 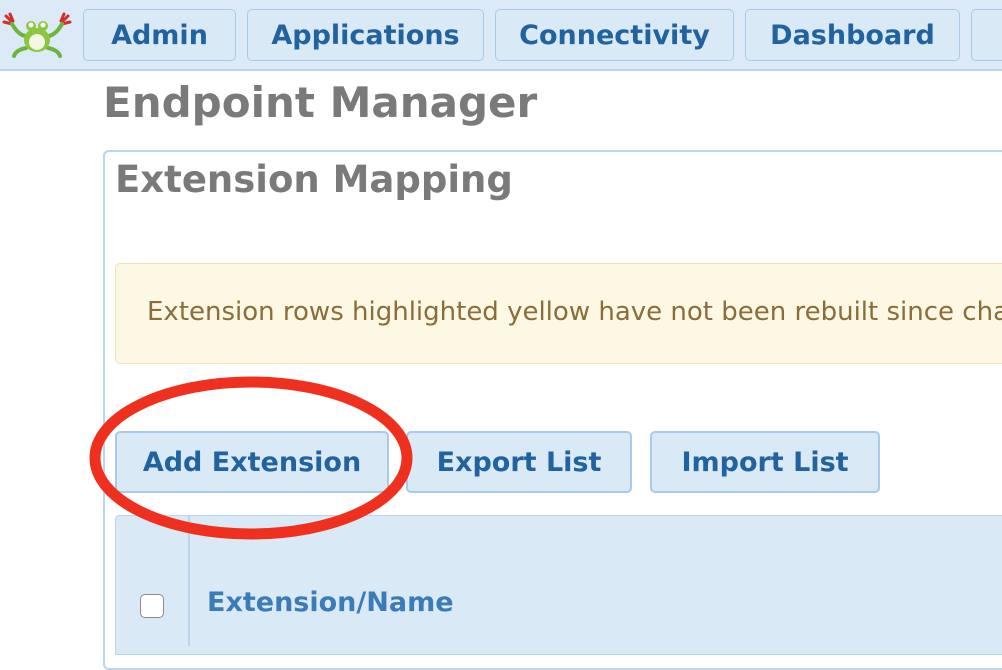 What do you see at coordinates (852, 35) in the screenshot?
I see `nav-dashboard-button: Dashboard` at bounding box center [852, 35].